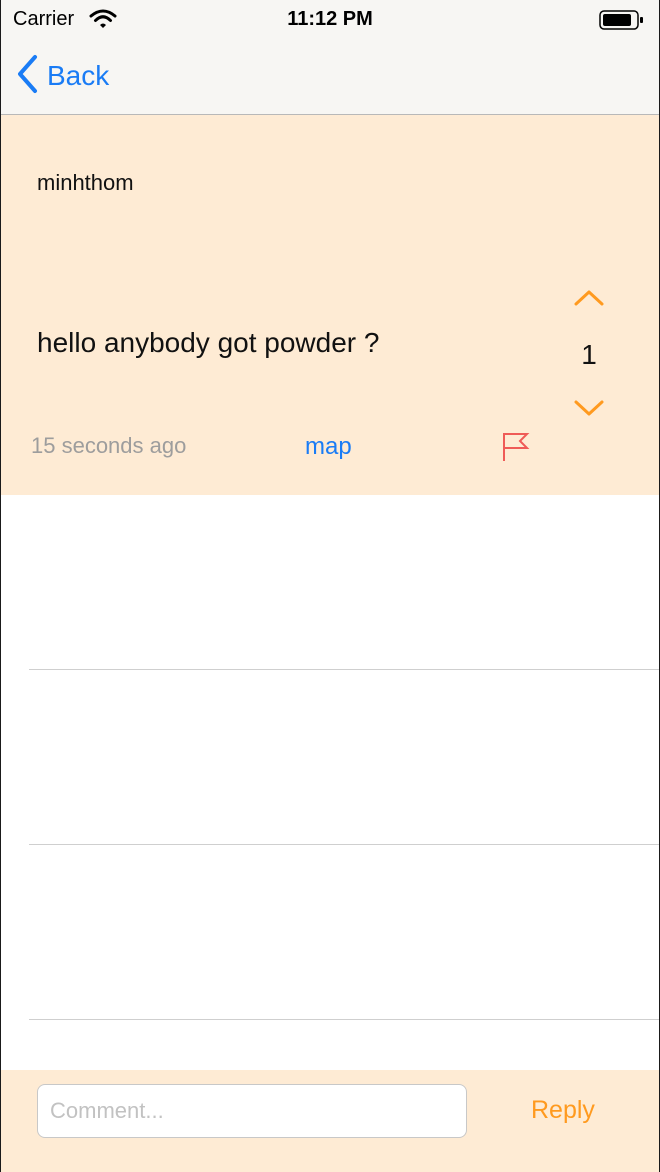  I want to click on status-time: 11:12 PM, so click(330, 19).